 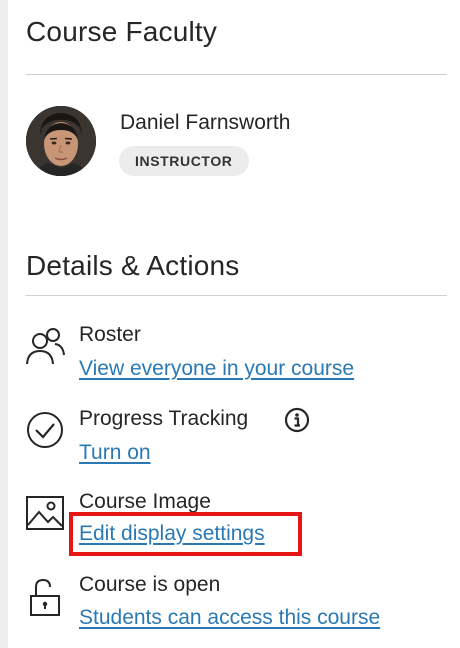 I want to click on course-open-title: Course is open, so click(x=150, y=584).